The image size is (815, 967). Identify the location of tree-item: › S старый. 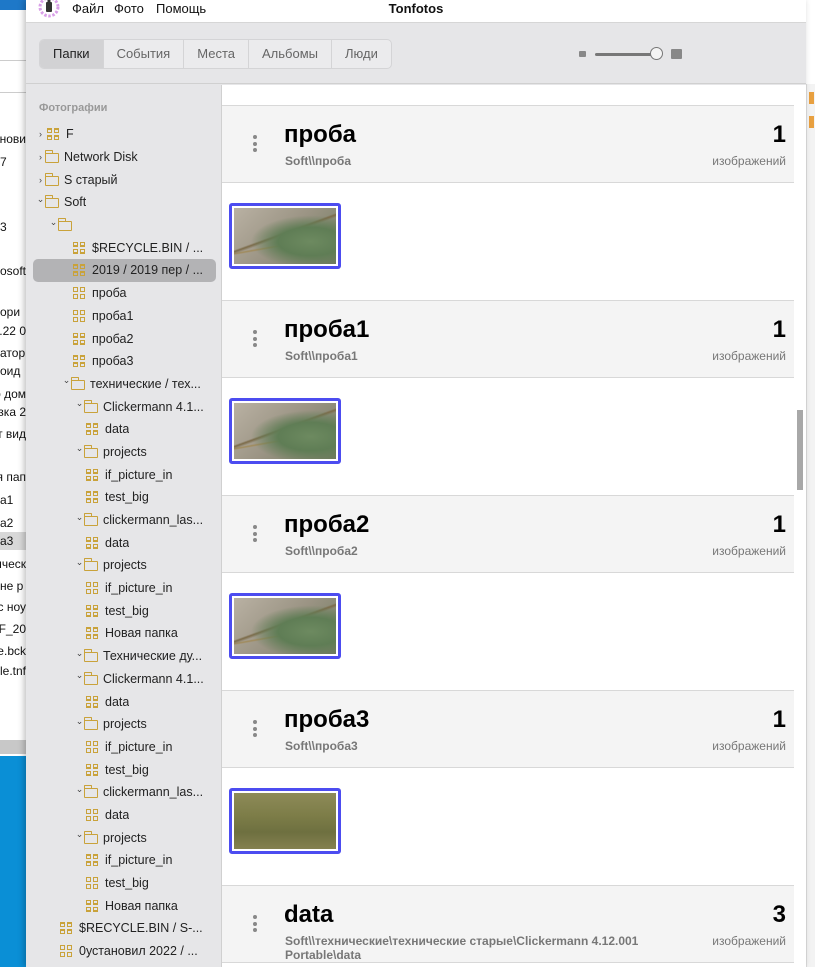
(124, 179).